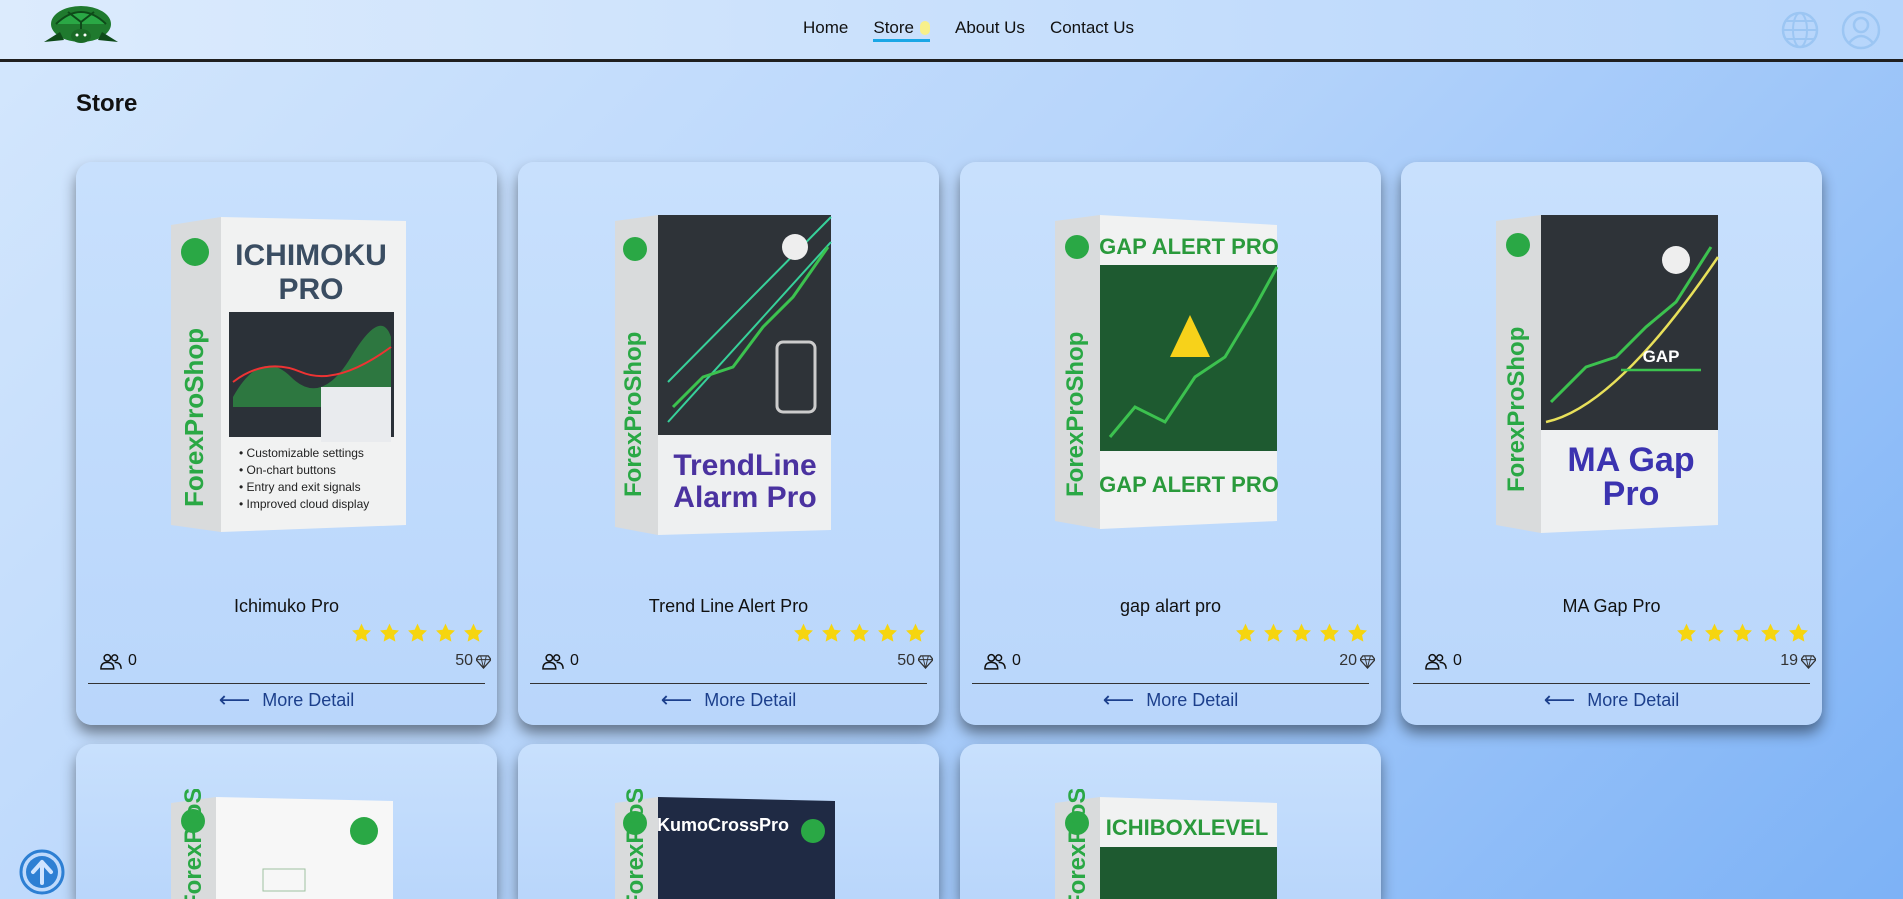 The image size is (1903, 899). Describe the element at coordinates (723, 825) in the screenshot. I see `box-title: KumoCrossPro` at that location.